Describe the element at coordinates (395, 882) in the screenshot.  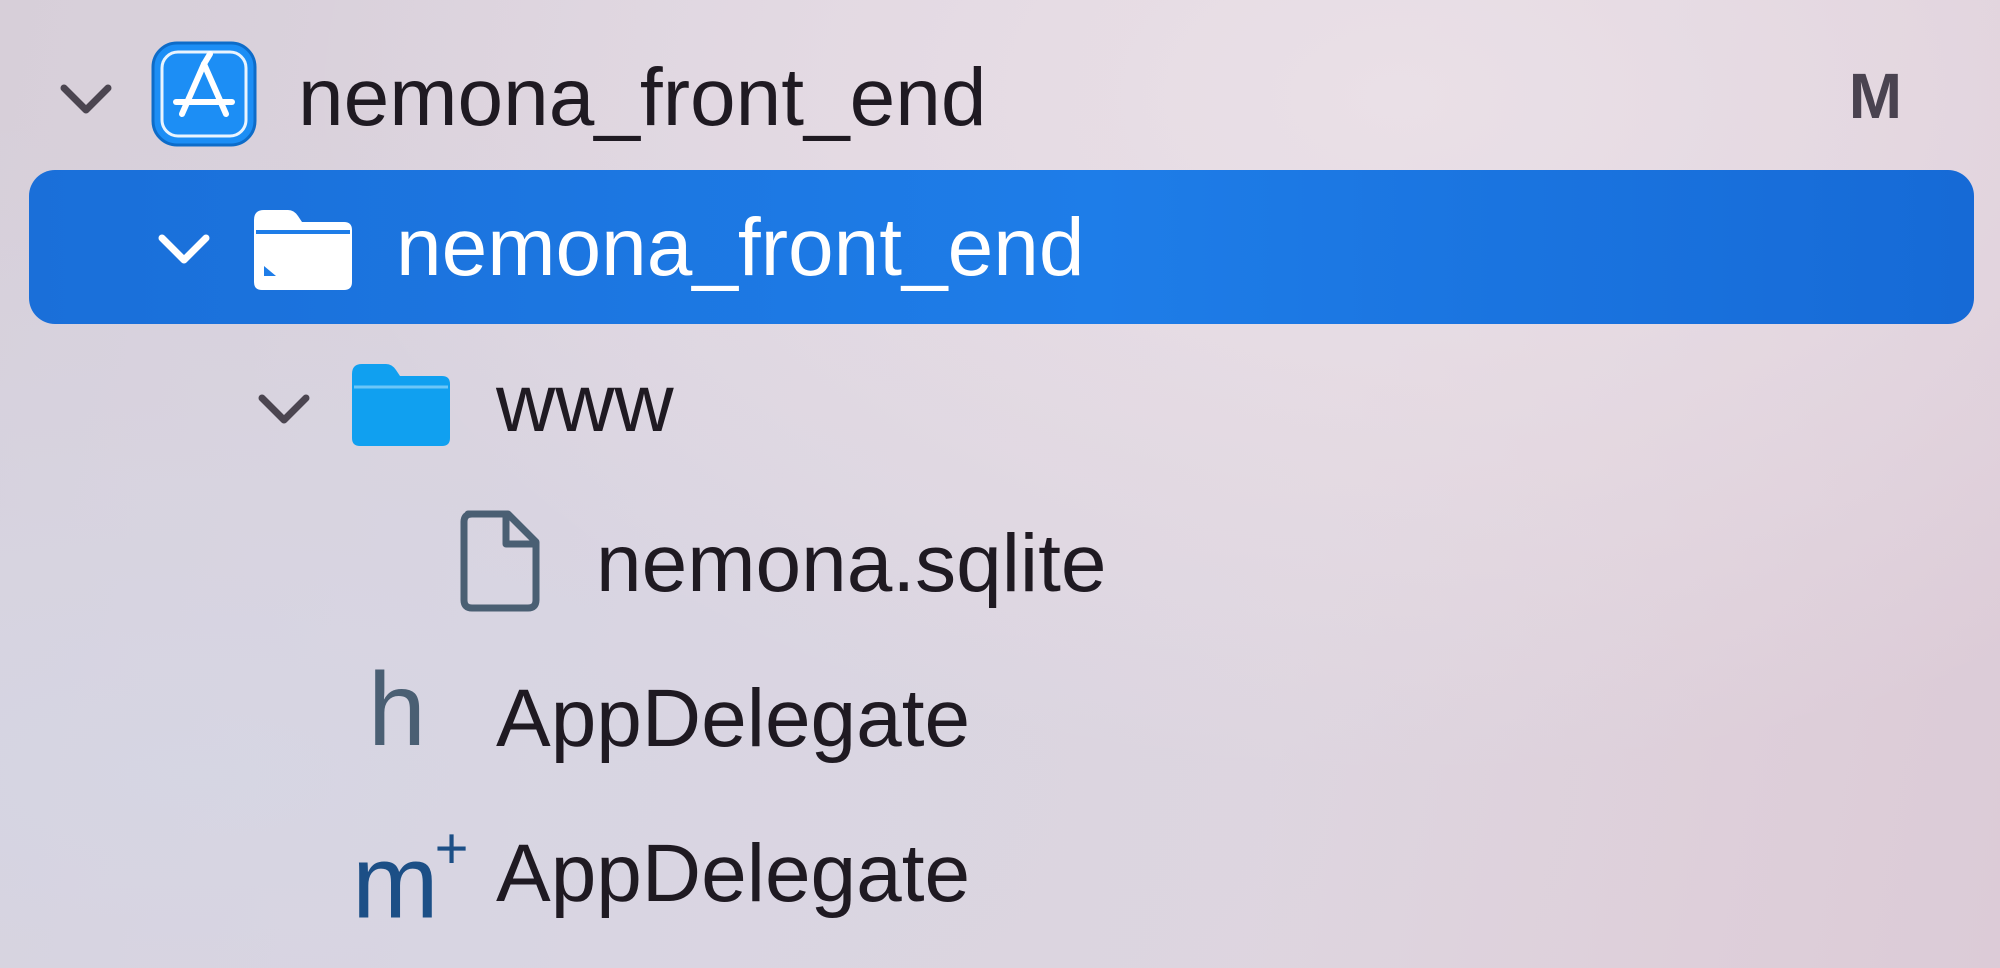
I see `objc-glyph: m` at that location.